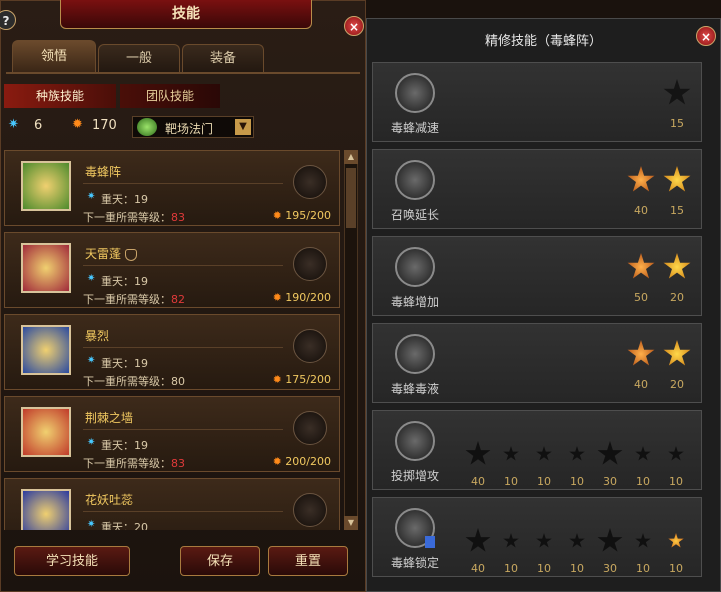 The width and height of the screenshot is (721, 592). I want to click on skill-select: 靶场法门 ▼, so click(193, 127).